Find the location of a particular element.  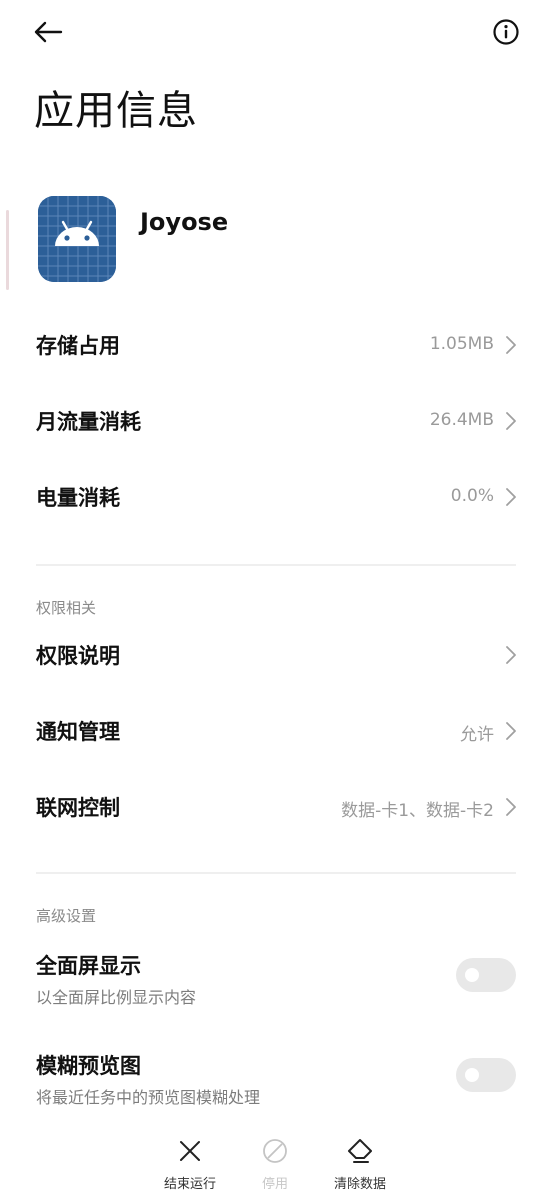

arrow-left-icon is located at coordinates (48, 34).